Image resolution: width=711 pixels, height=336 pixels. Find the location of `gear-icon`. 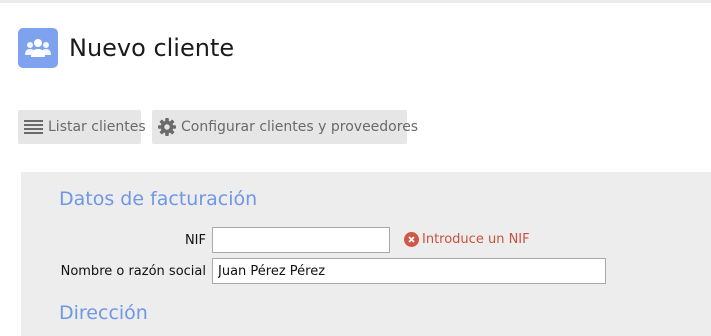

gear-icon is located at coordinates (167, 127).